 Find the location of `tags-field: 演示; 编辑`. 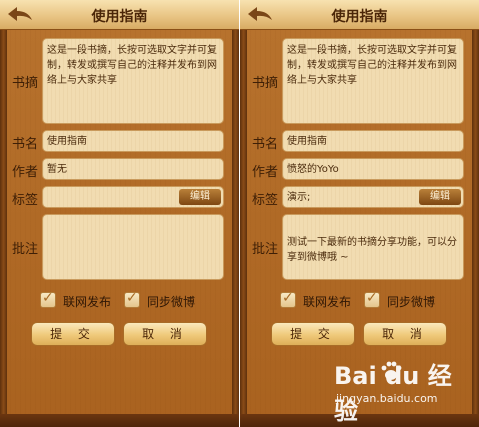

tags-field: 演示; 编辑 is located at coordinates (373, 197).